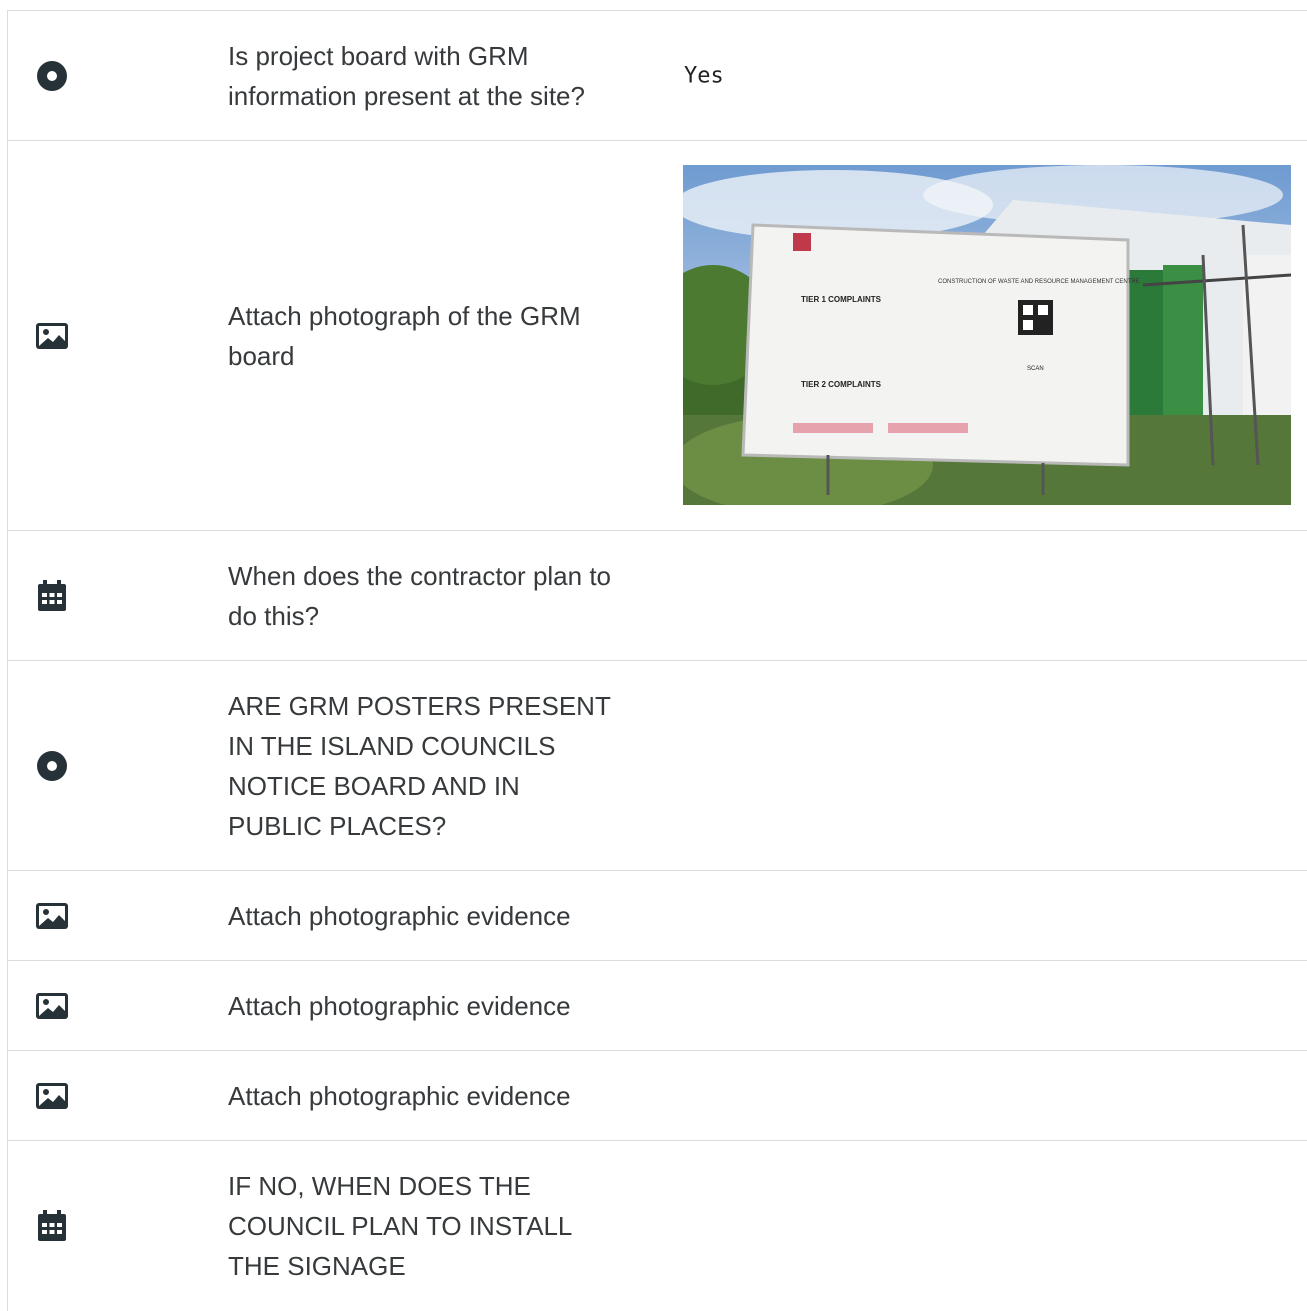  Describe the element at coordinates (404, 335) in the screenshot. I see `question-label: Attach photograph of the GRM board` at that location.